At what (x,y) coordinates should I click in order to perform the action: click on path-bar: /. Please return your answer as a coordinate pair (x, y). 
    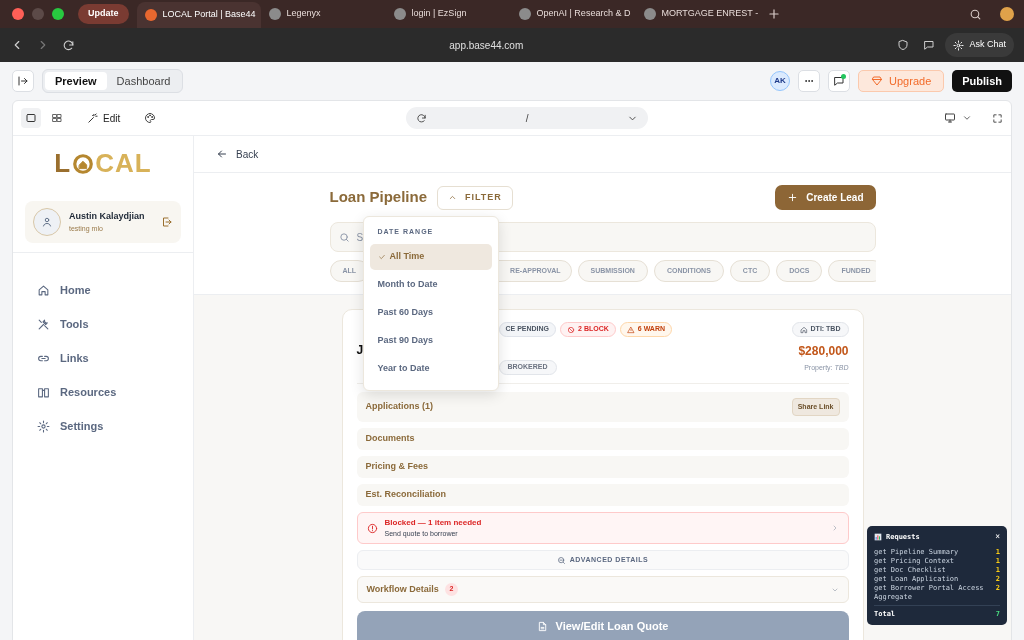
    Looking at the image, I should click on (527, 118).